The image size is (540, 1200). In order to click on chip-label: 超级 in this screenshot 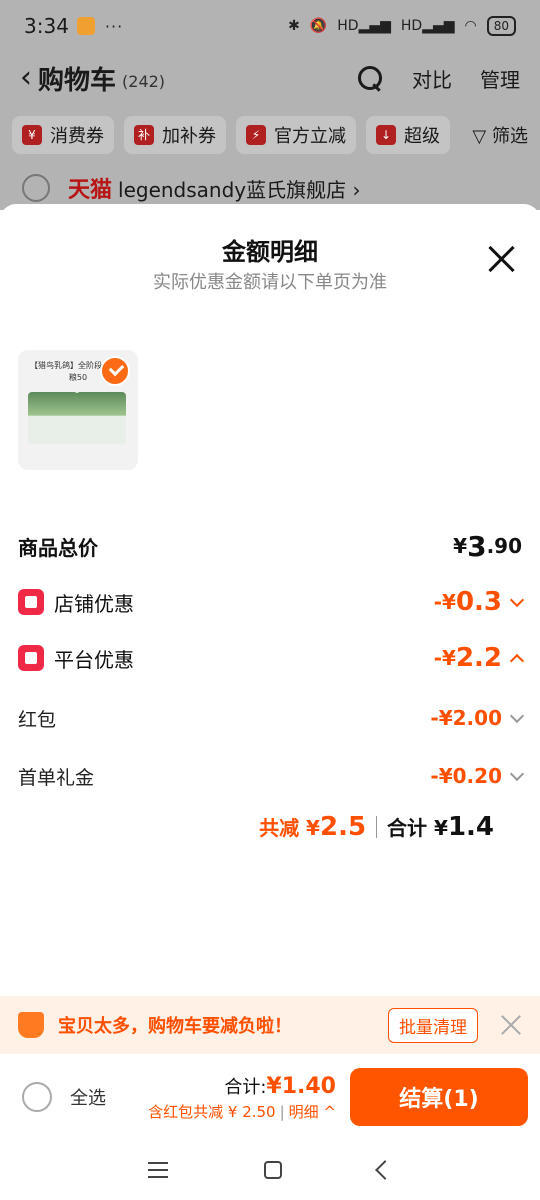, I will do `click(422, 136)`.